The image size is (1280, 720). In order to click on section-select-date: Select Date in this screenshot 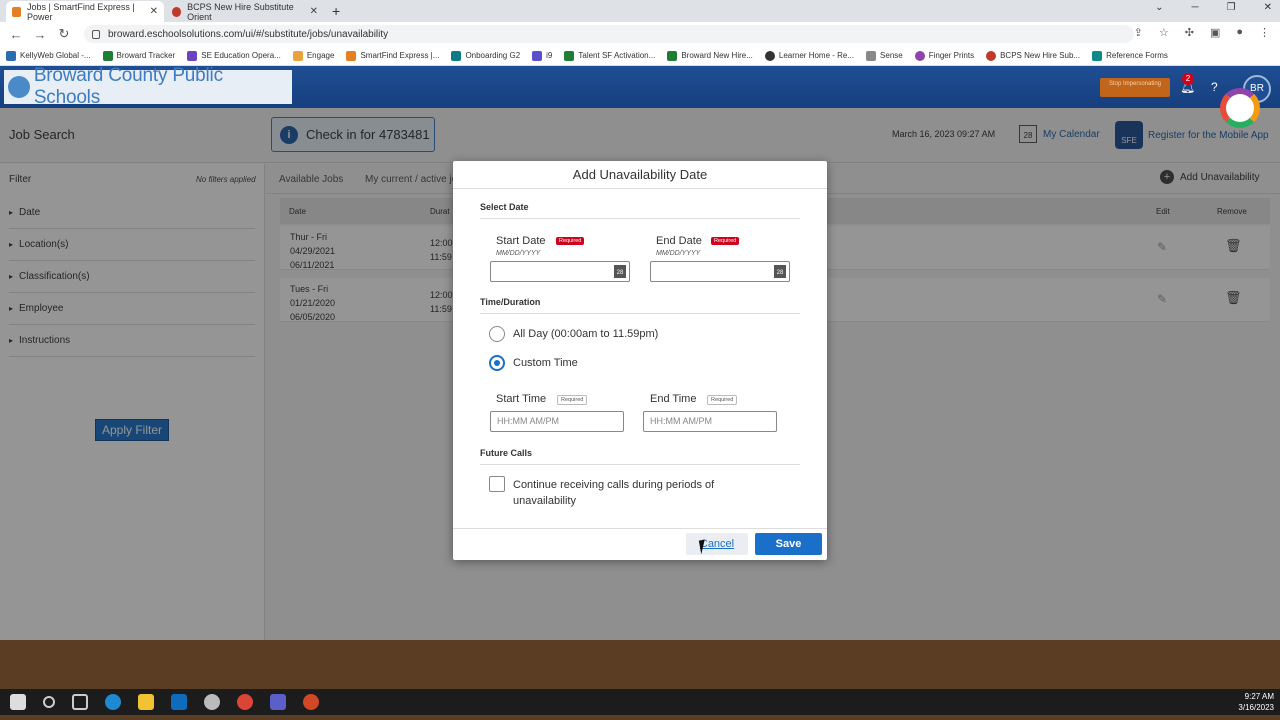, I will do `click(504, 207)`.